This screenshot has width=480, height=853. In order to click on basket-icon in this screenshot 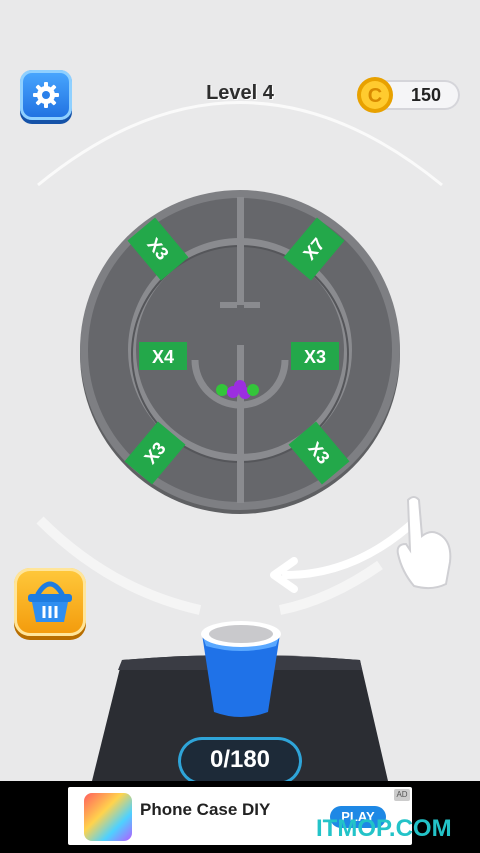, I will do `click(50, 601)`.